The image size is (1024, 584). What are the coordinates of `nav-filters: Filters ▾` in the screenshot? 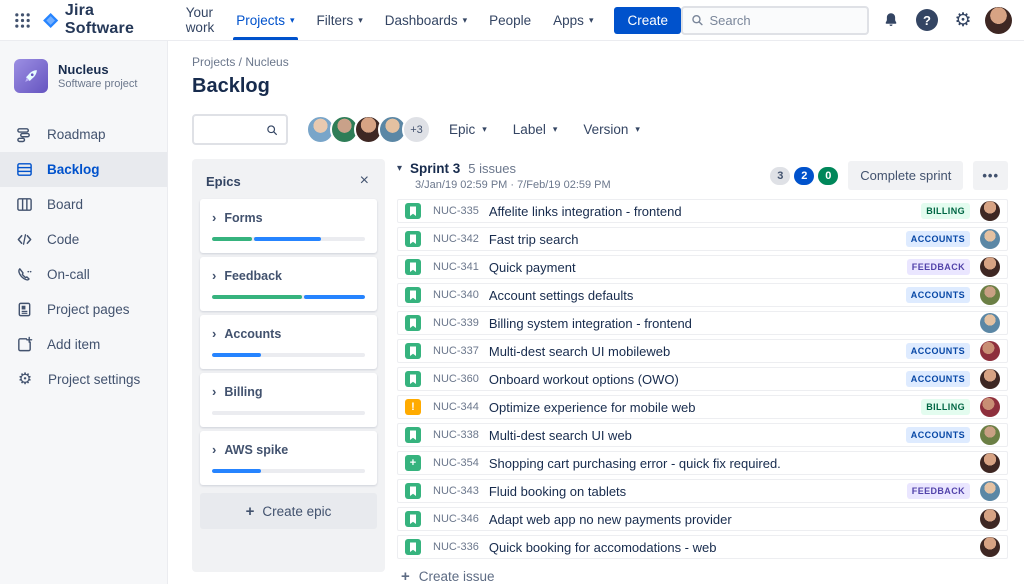 It's located at (340, 20).